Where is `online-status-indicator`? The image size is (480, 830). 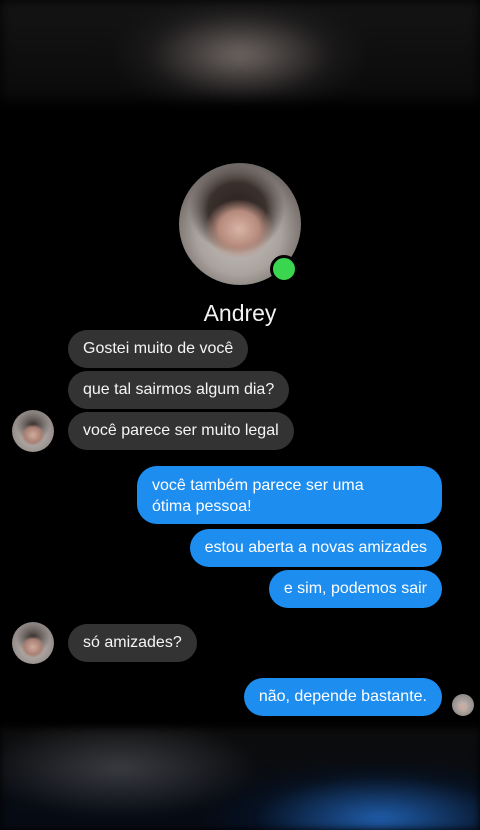 online-status-indicator is located at coordinates (284, 269).